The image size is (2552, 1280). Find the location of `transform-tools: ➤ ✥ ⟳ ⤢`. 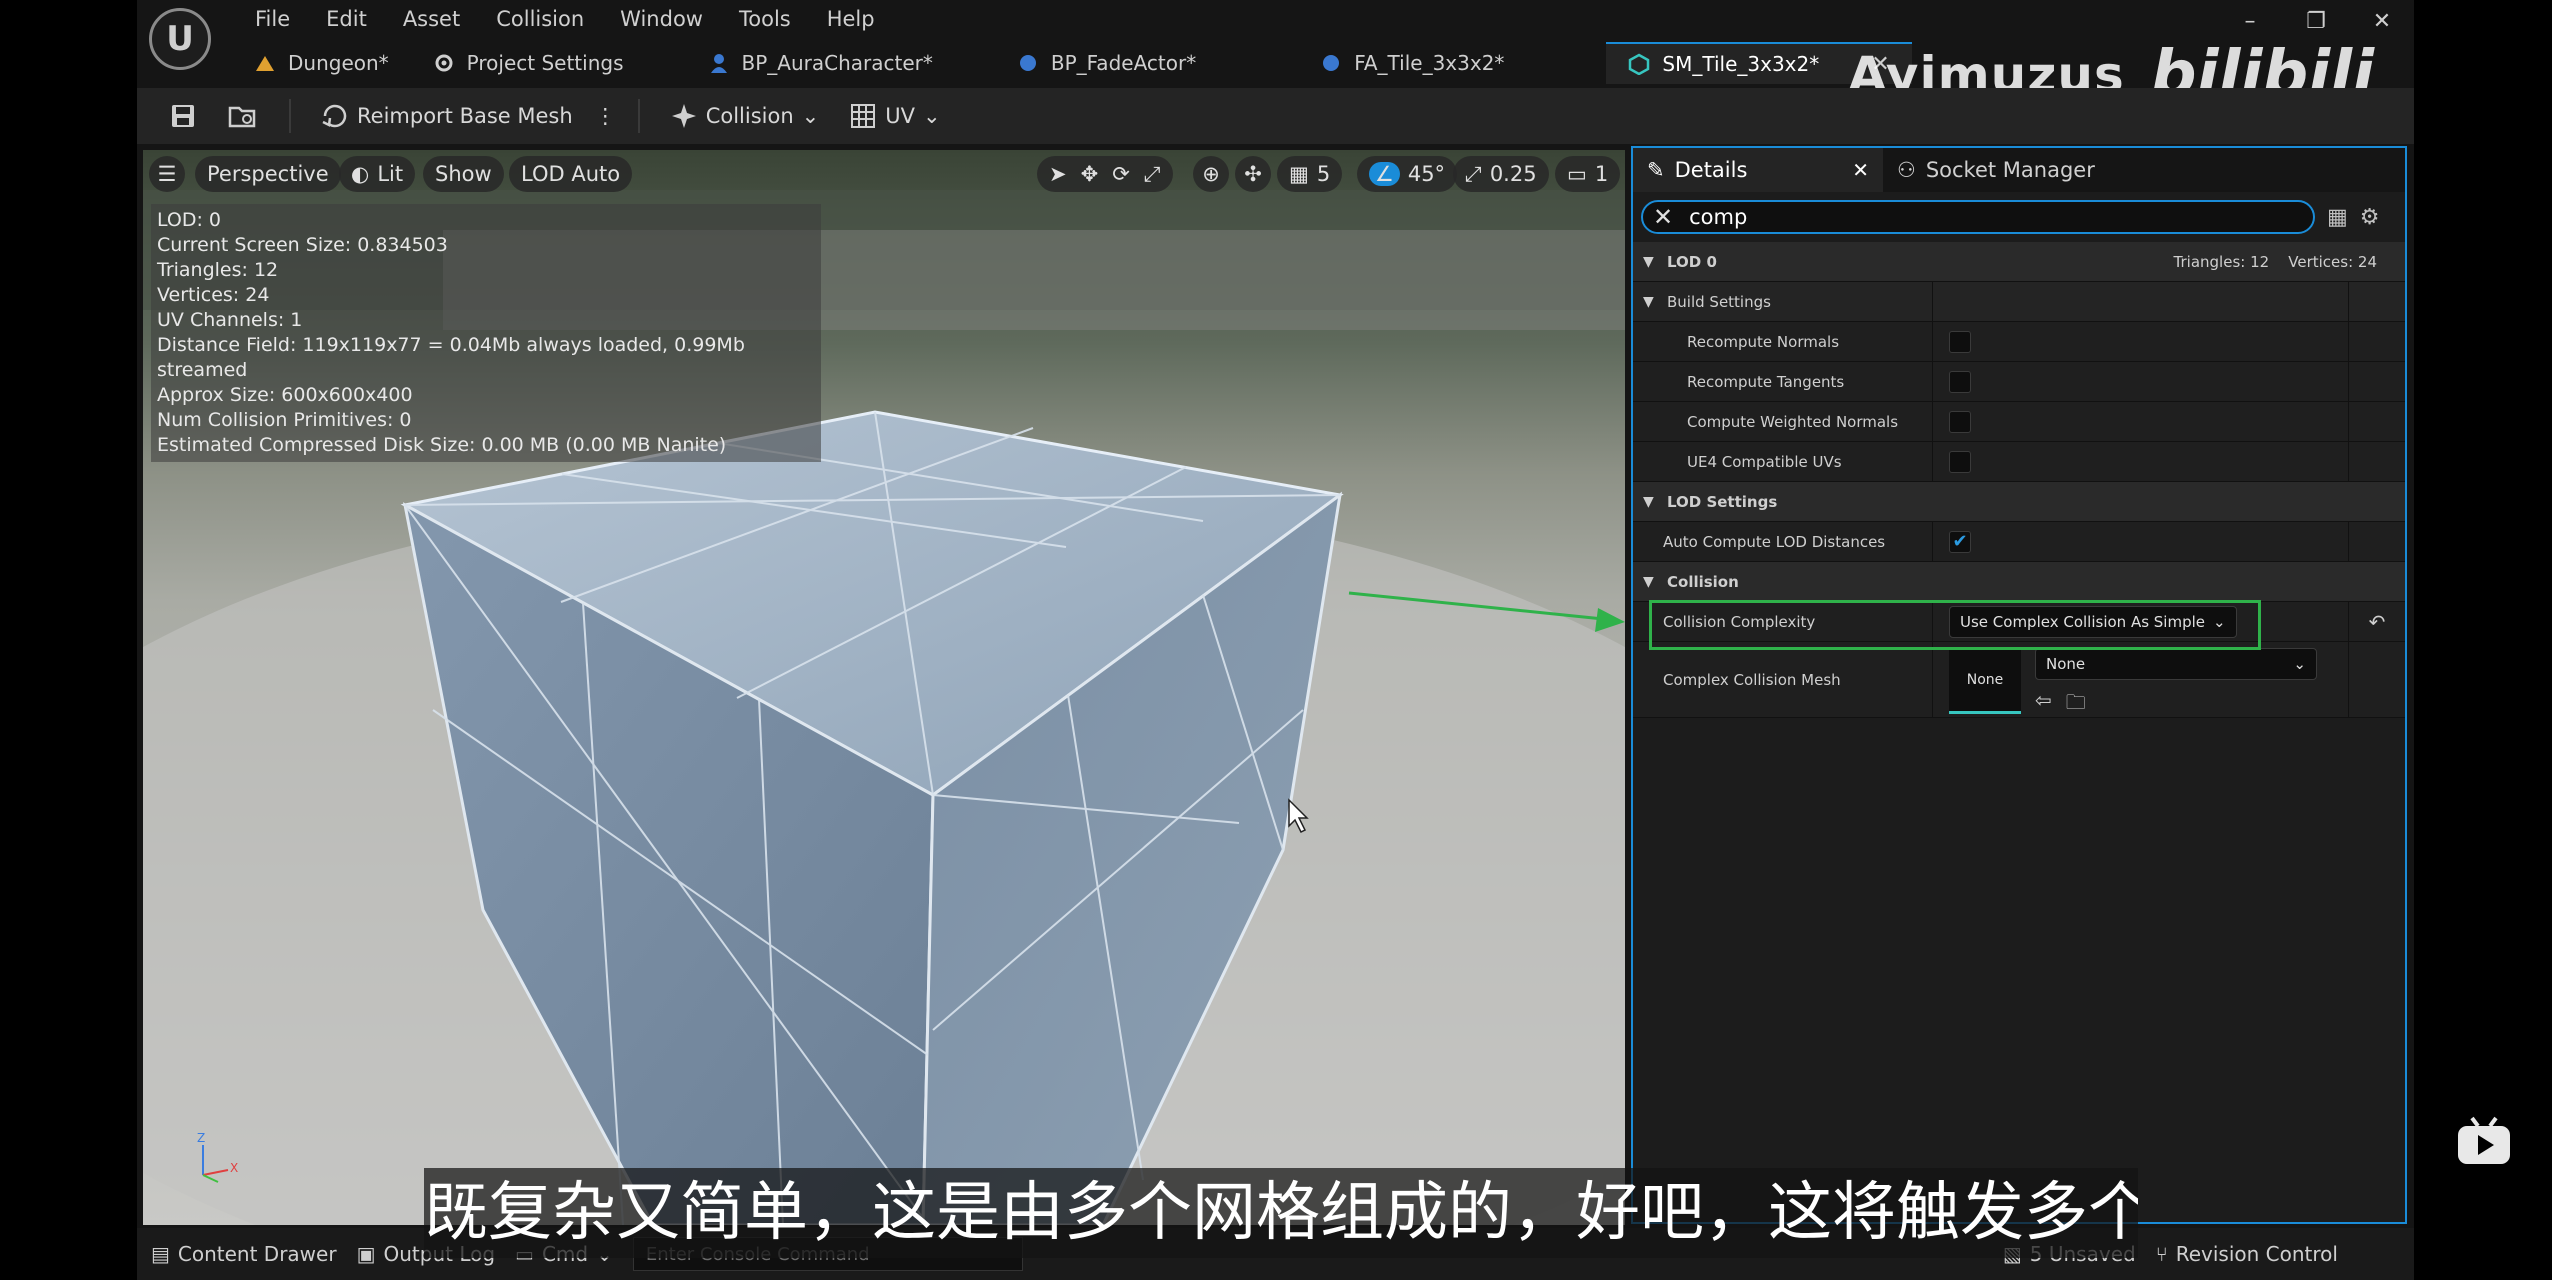

transform-tools: ➤ ✥ ⟳ ⤢ is located at coordinates (1105, 174).